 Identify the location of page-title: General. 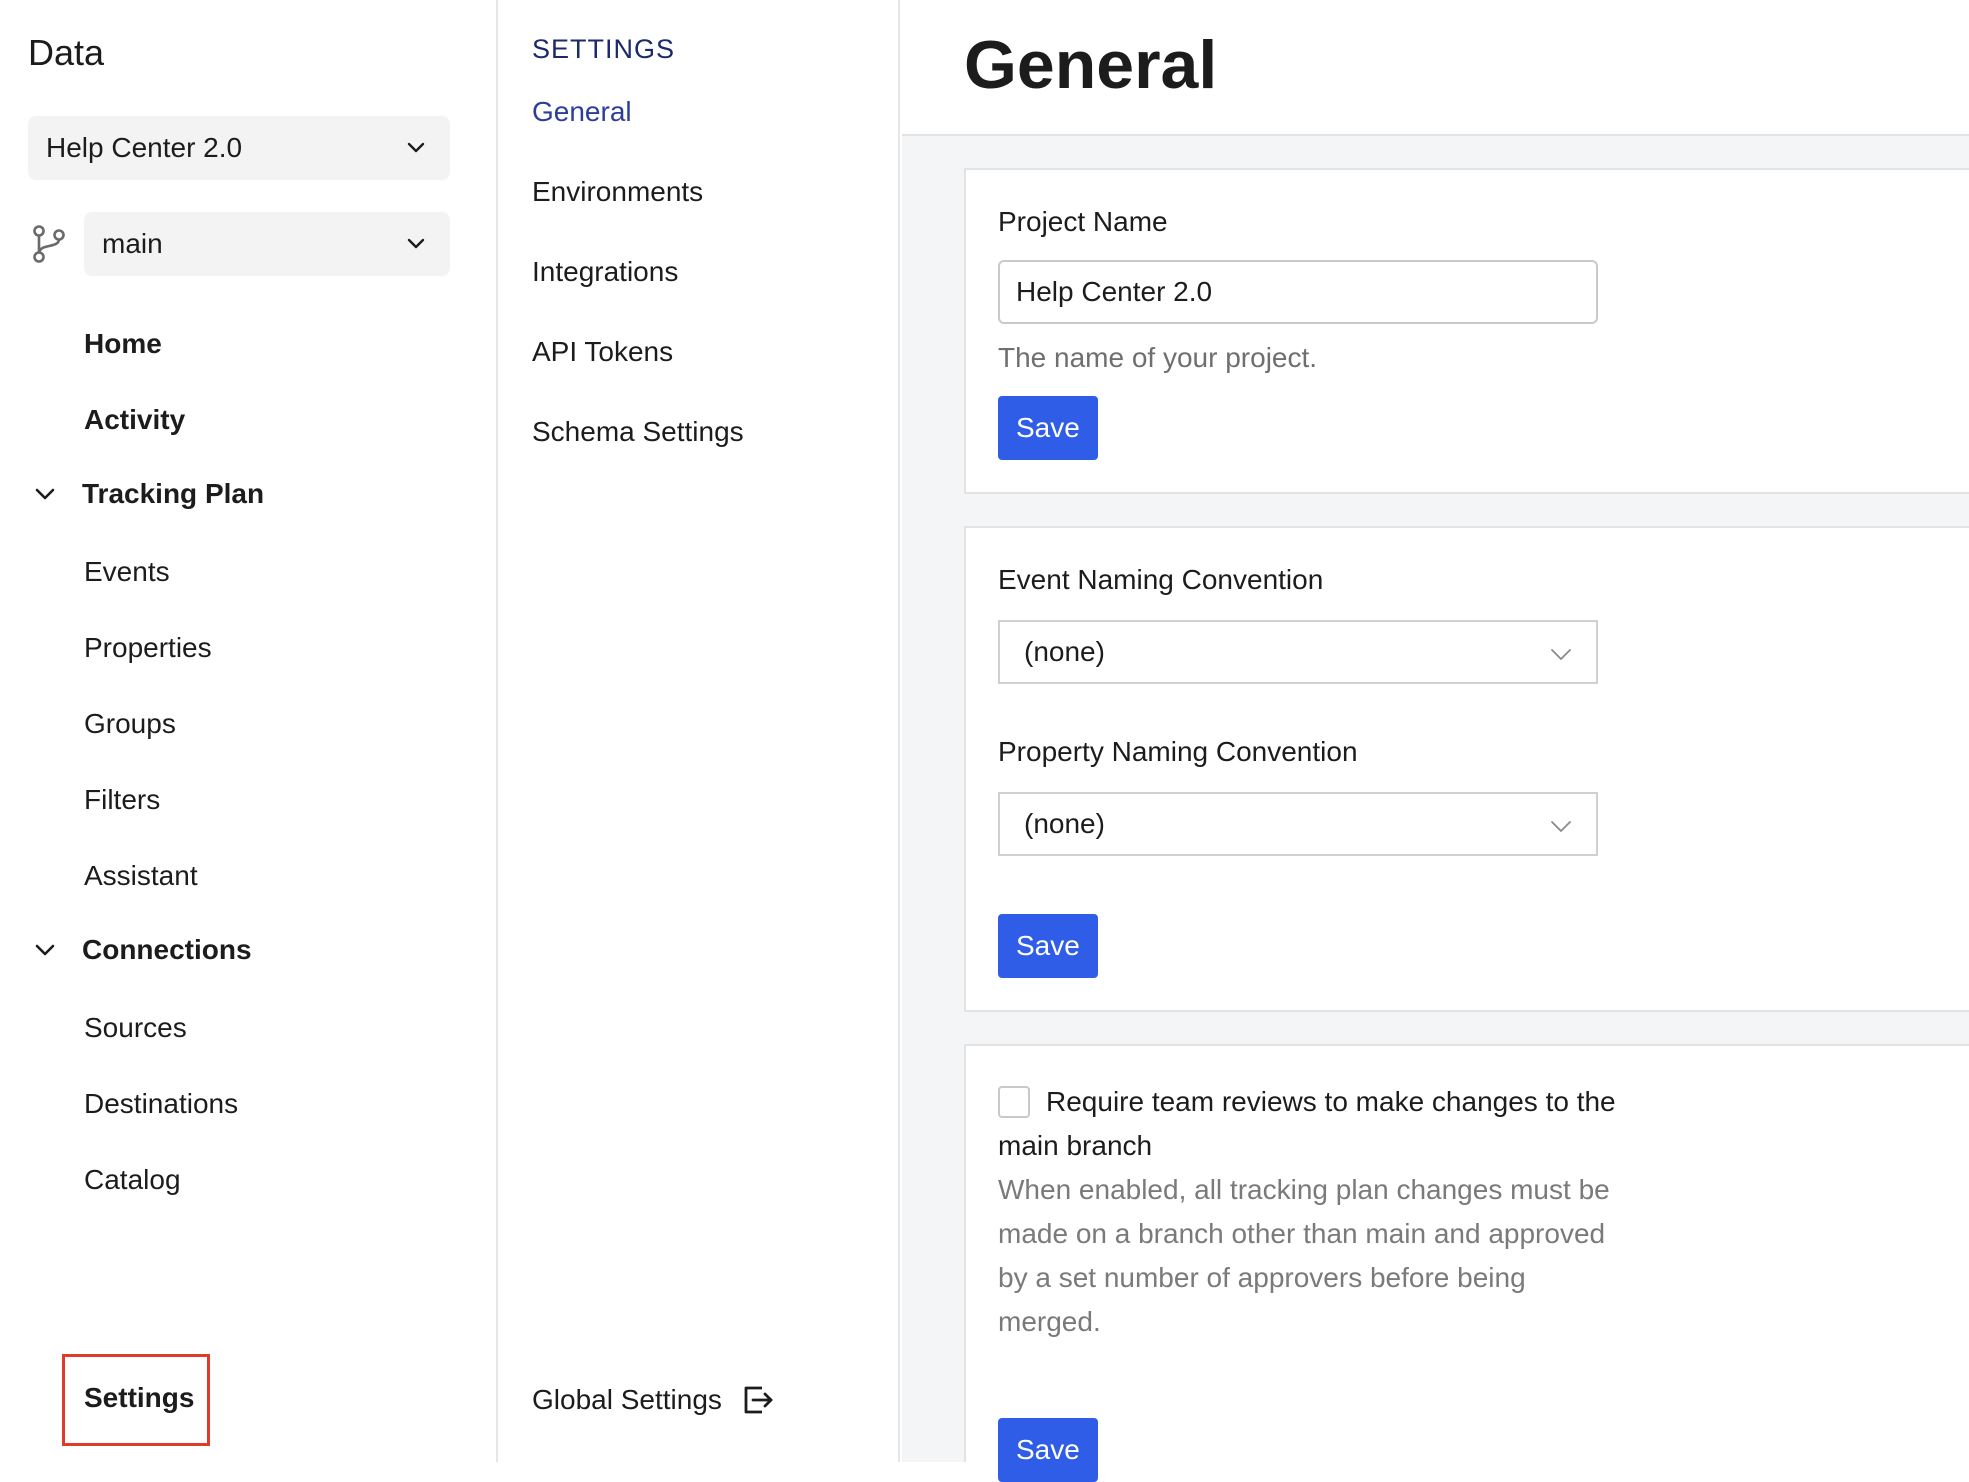
(1091, 65).